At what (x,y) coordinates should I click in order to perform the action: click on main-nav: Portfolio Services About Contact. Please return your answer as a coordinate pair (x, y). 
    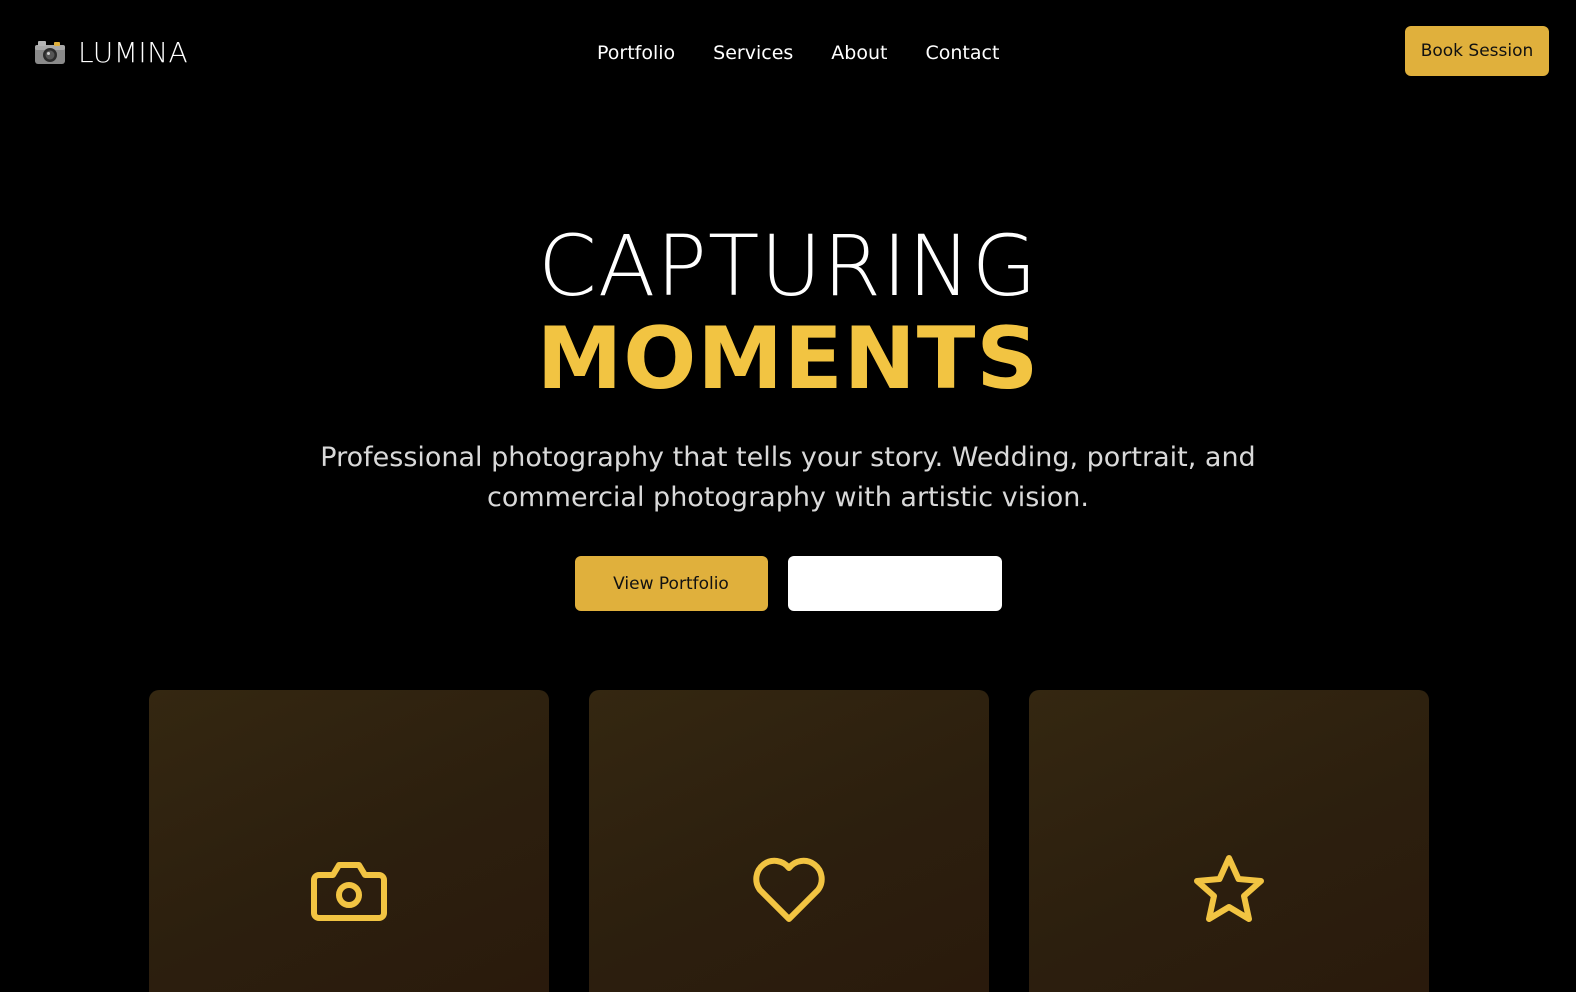
    Looking at the image, I should click on (798, 53).